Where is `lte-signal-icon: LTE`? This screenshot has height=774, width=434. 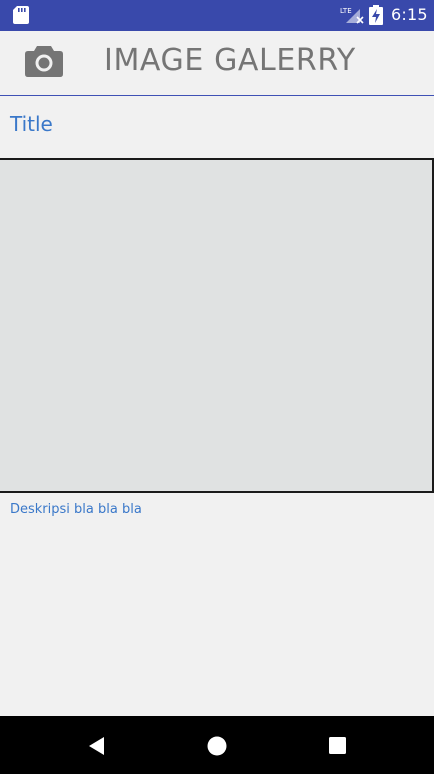
lte-signal-icon: LTE is located at coordinates (352, 15).